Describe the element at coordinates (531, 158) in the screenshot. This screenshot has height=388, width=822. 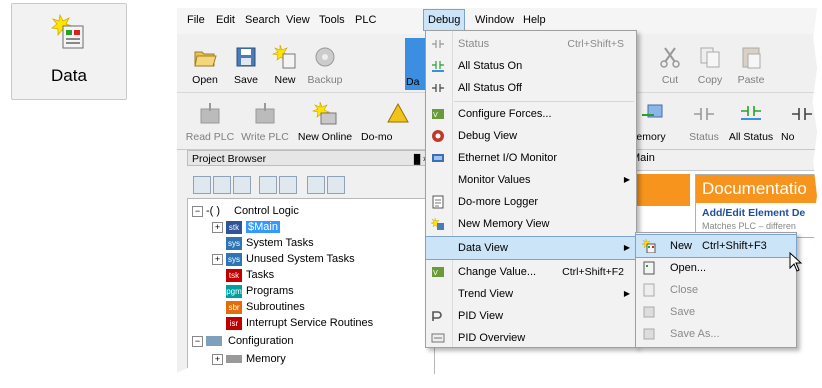
I see `menu-item-ethernet-io-monitor: Ethernet I/O Monitor` at that location.